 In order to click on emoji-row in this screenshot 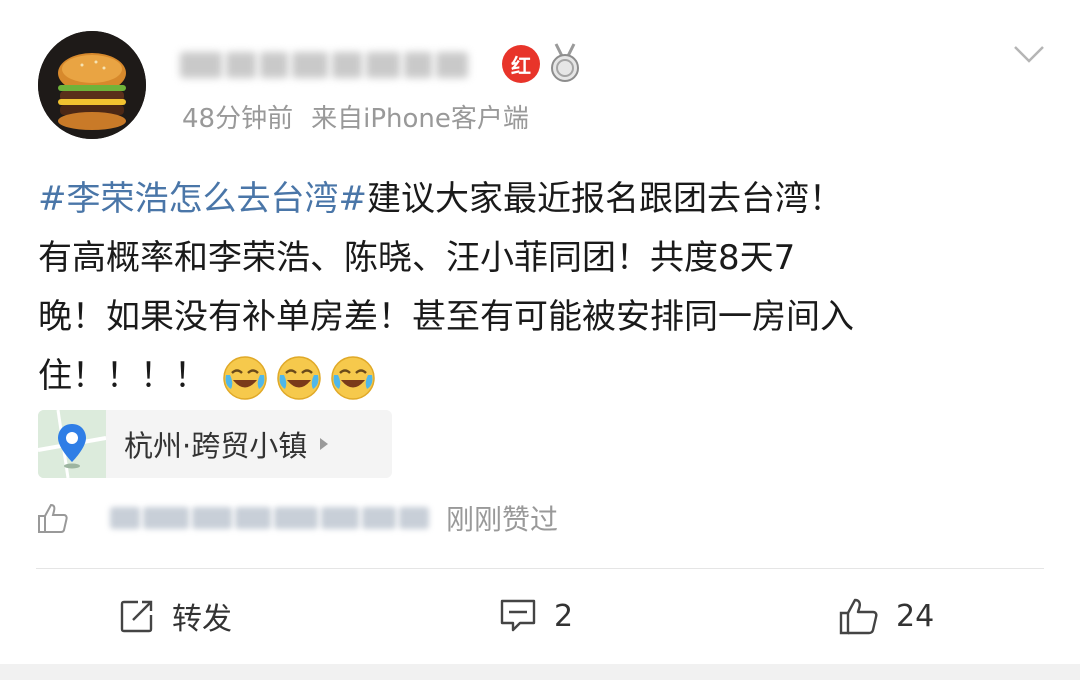, I will do `click(299, 378)`.